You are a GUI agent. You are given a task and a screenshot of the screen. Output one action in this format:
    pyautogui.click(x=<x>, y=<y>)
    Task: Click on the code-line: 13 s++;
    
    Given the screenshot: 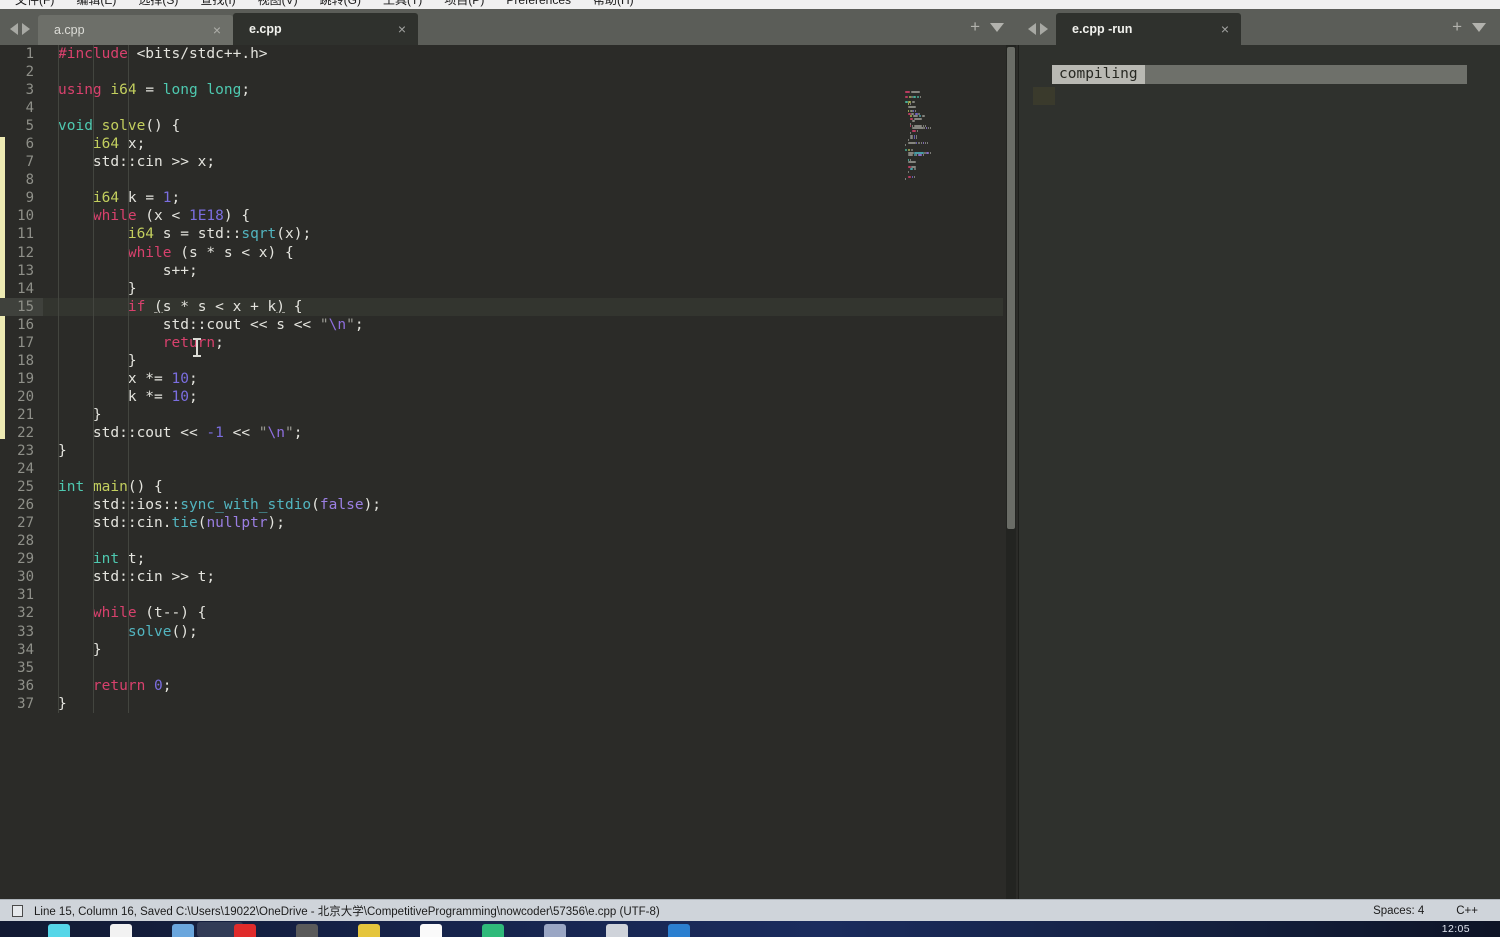 What is the action you would take?
    pyautogui.click(x=509, y=271)
    